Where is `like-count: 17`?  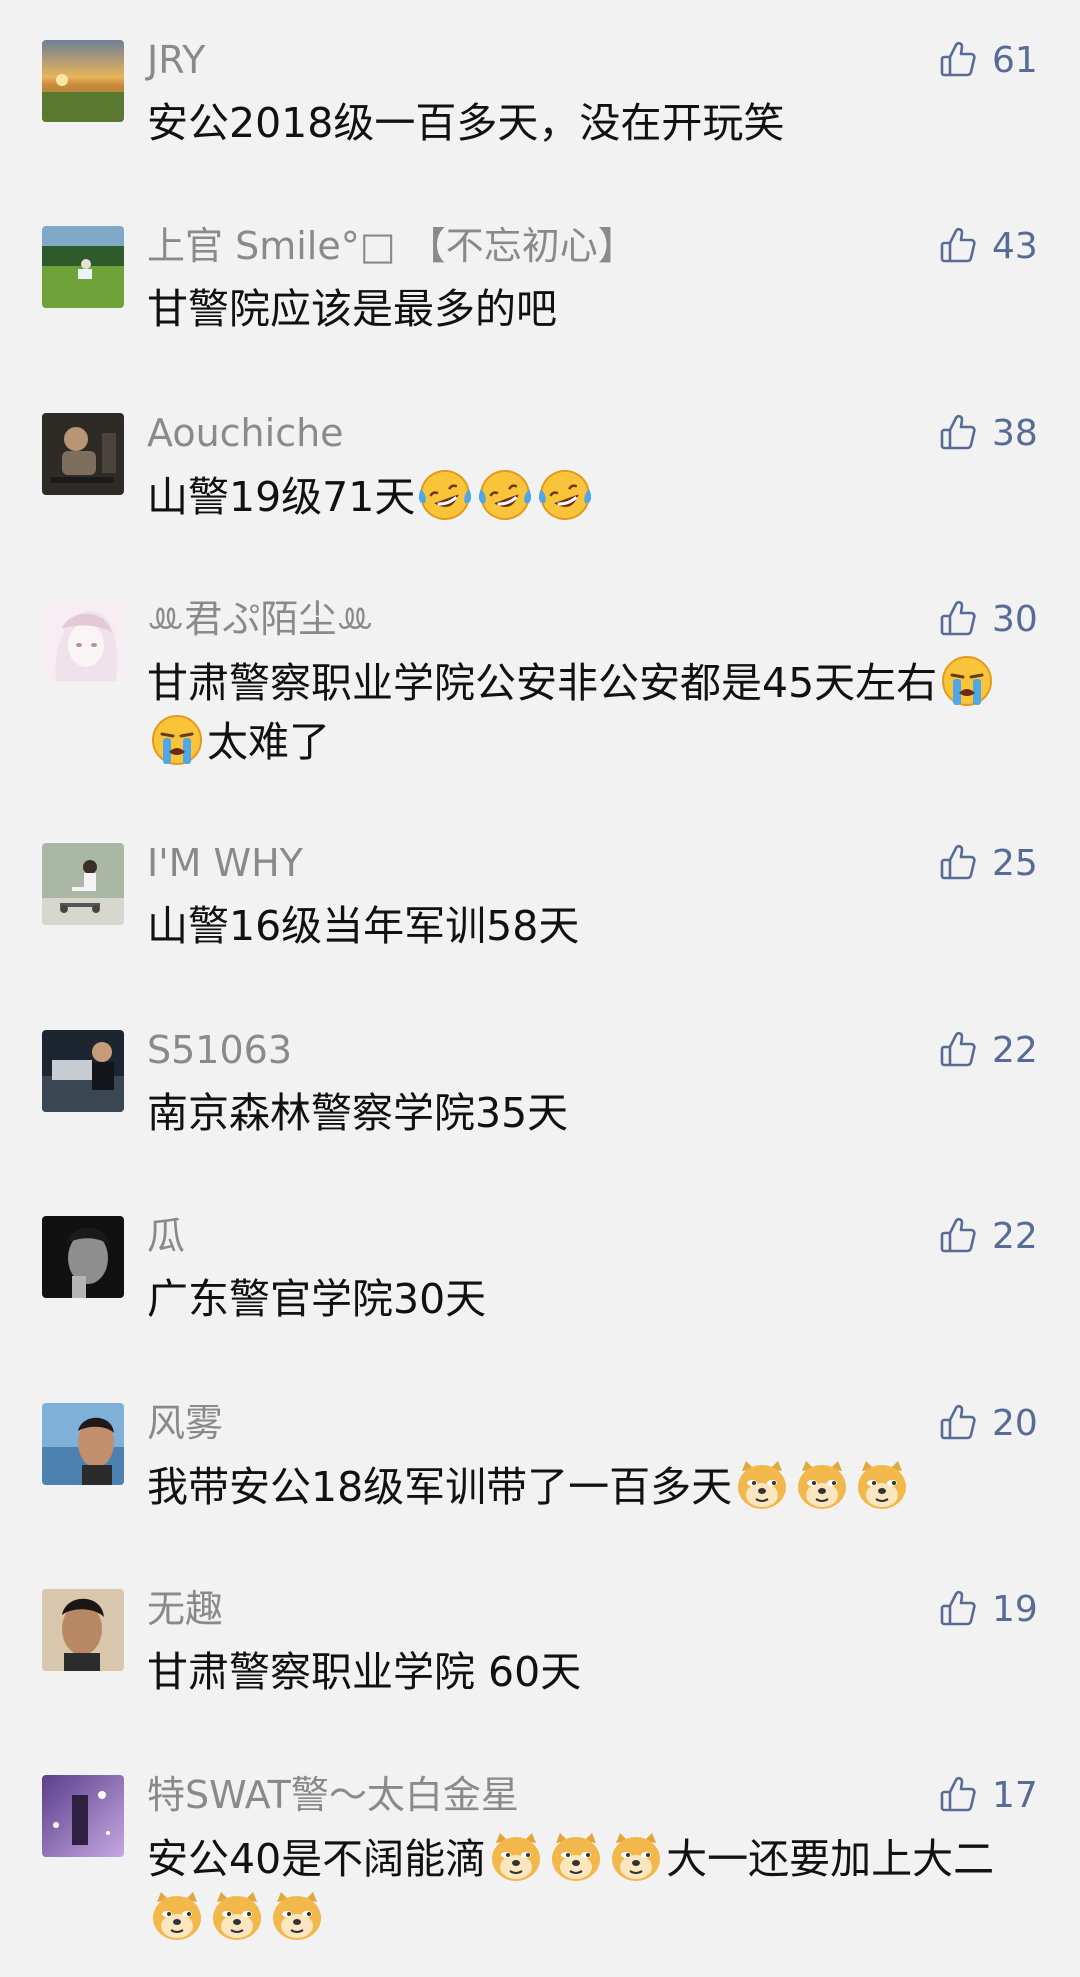 like-count: 17 is located at coordinates (1015, 1795).